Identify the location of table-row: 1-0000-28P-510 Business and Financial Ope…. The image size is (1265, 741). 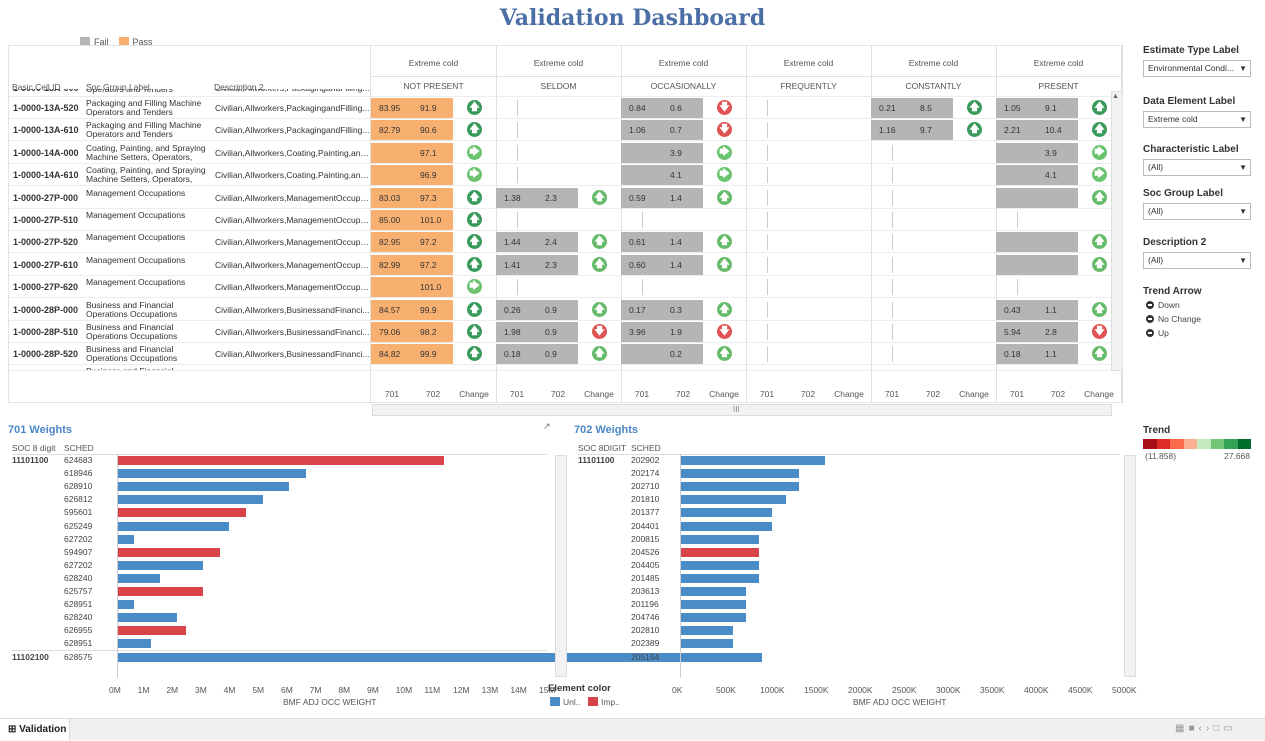
(565, 332).